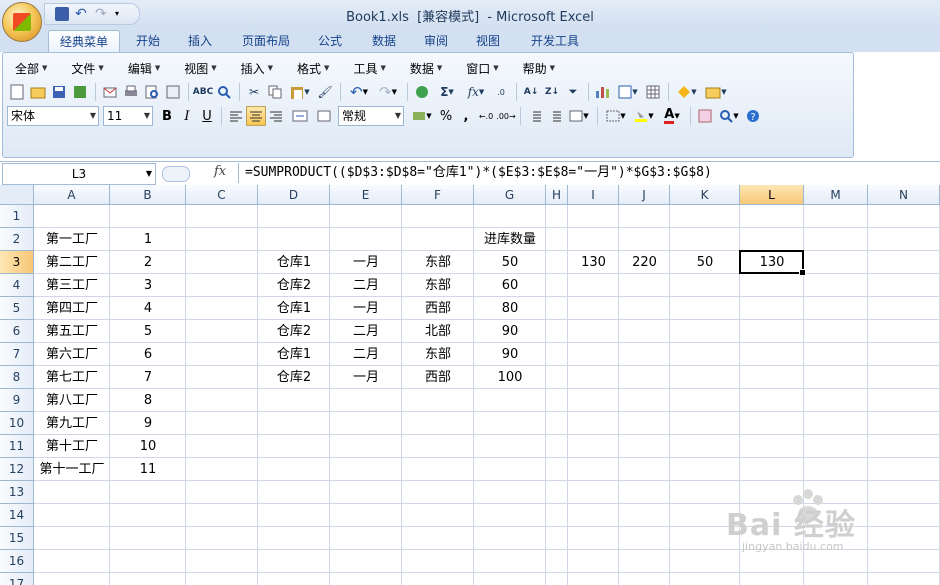 The width and height of the screenshot is (940, 585). I want to click on cell-d7: 仓库1, so click(294, 354).